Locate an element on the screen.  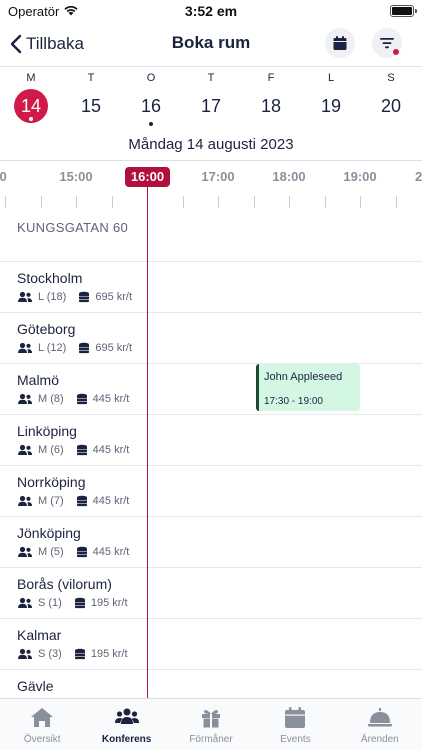
tab-events: Events is located at coordinates (295, 724).